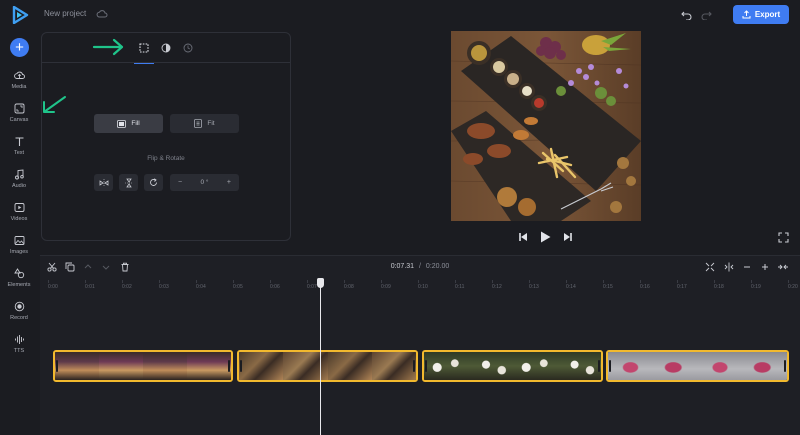 The height and width of the screenshot is (435, 800). What do you see at coordinates (65, 13) in the screenshot?
I see `project-name: New project` at bounding box center [65, 13].